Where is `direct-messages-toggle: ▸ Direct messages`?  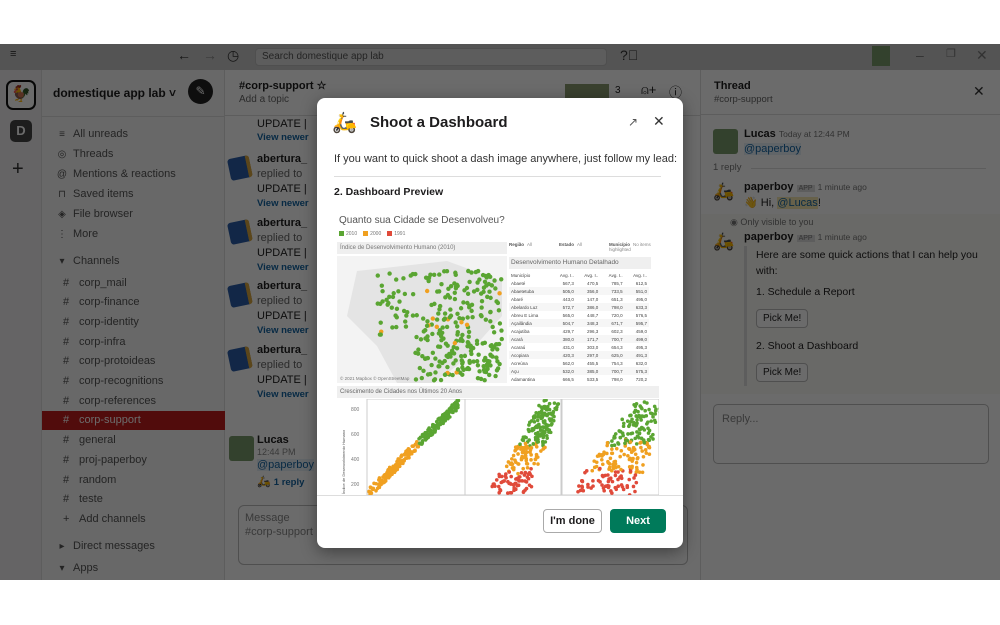
direct-messages-toggle: ▸ Direct messages is located at coordinates (139, 546).